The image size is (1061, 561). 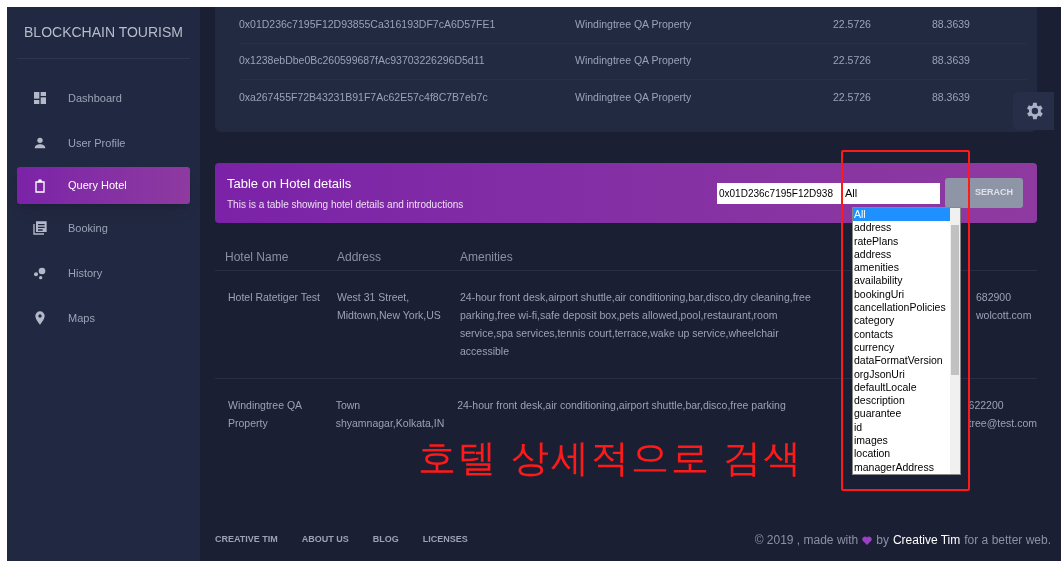 I want to click on table-cell-text: 682900, so click(x=994, y=297).